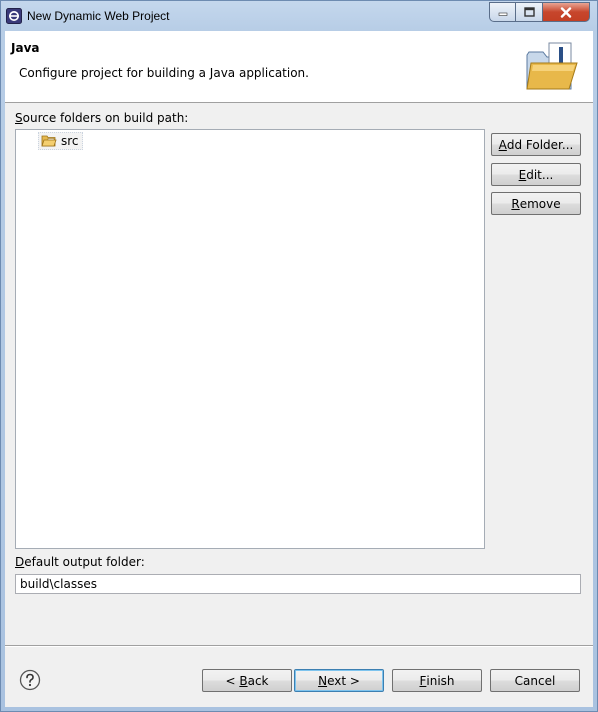 This screenshot has width=598, height=712. I want to click on back-button: < Back, so click(247, 680).